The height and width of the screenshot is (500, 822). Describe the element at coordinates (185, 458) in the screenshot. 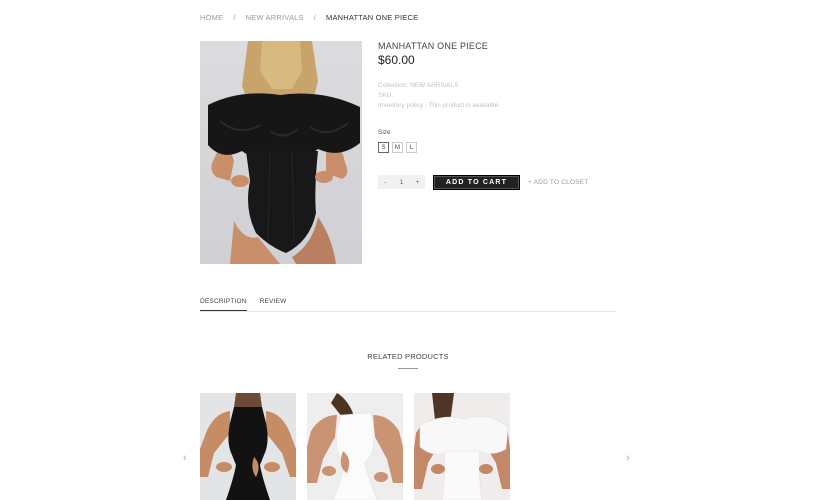

I see `carousel-prev-icon: ‹` at that location.